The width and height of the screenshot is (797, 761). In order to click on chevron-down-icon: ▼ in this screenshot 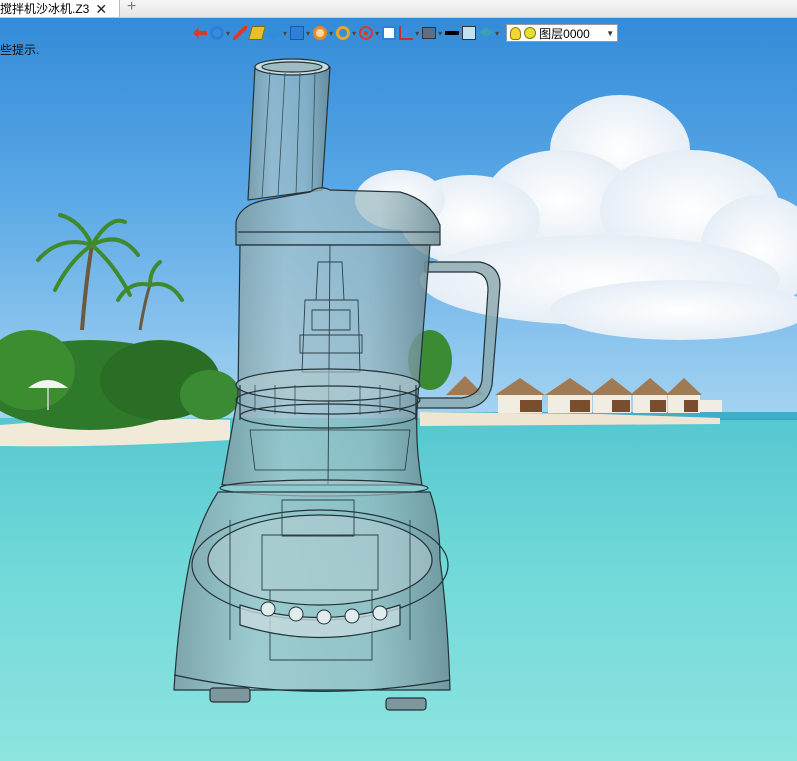, I will do `click(610, 33)`.